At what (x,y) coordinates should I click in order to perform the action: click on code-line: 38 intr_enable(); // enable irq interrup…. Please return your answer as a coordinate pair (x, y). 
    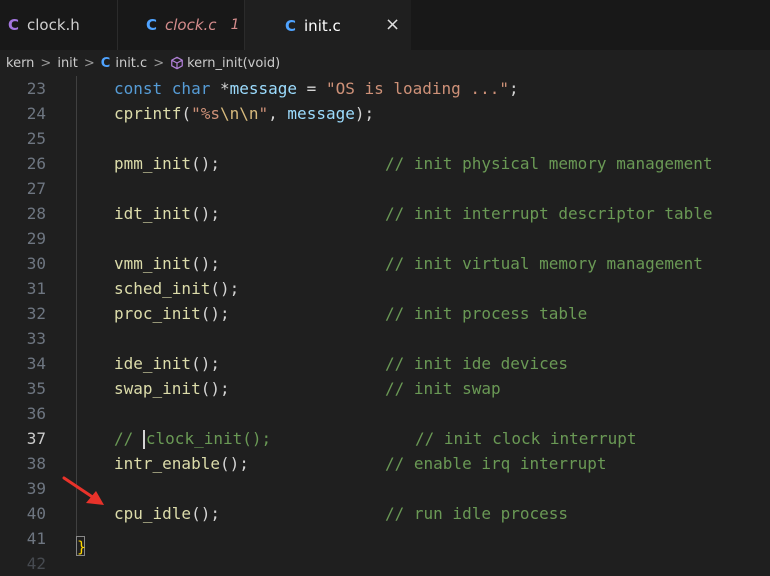
    Looking at the image, I should click on (385, 463).